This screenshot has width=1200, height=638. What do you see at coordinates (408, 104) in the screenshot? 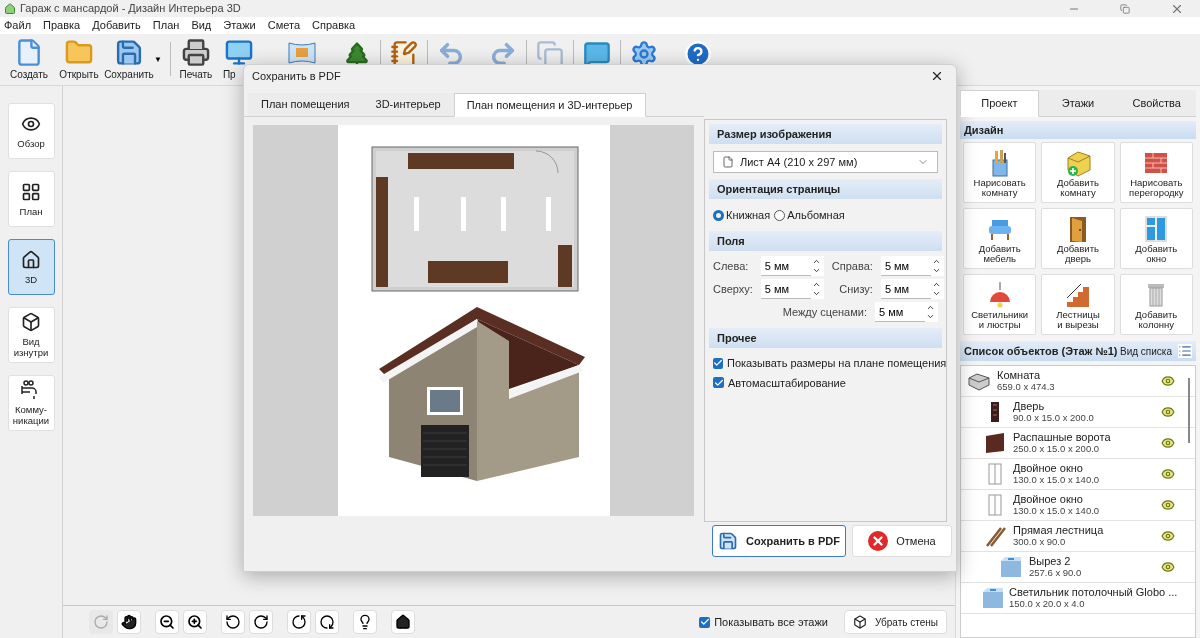
I see `tab: 3D-интерьер` at bounding box center [408, 104].